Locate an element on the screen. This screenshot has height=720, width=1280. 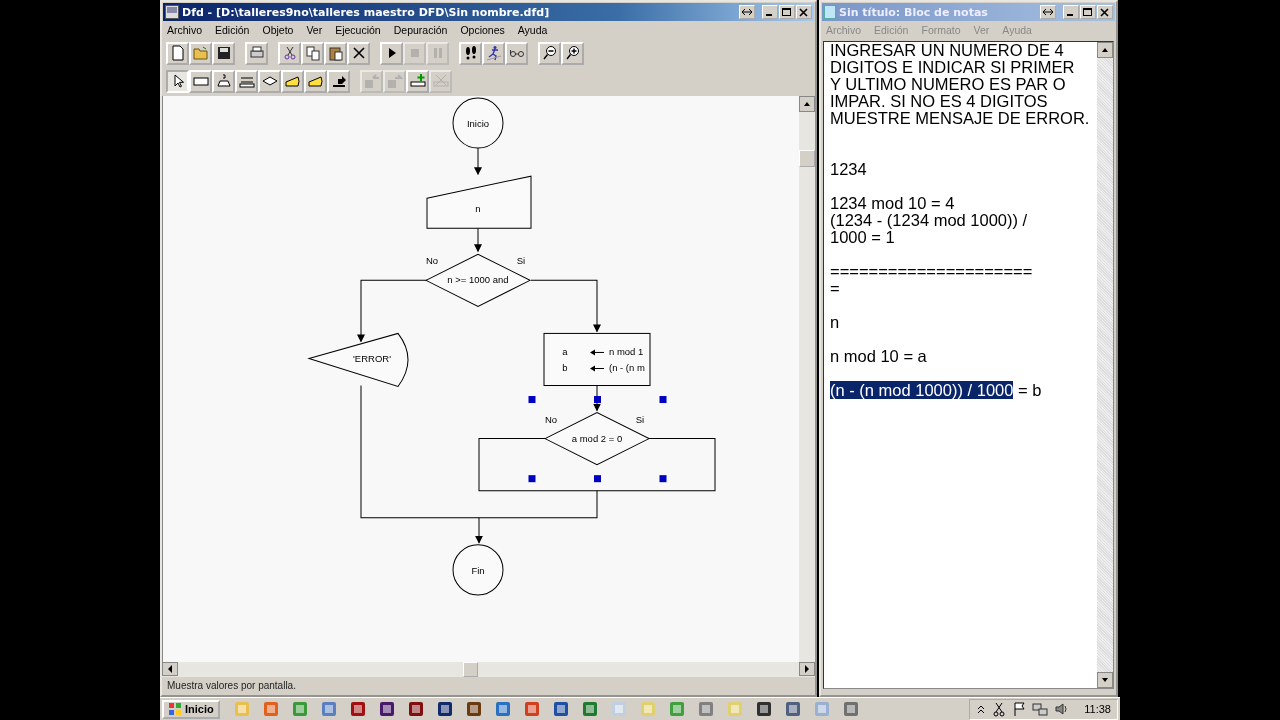
copy-icon is located at coordinates (312, 53).